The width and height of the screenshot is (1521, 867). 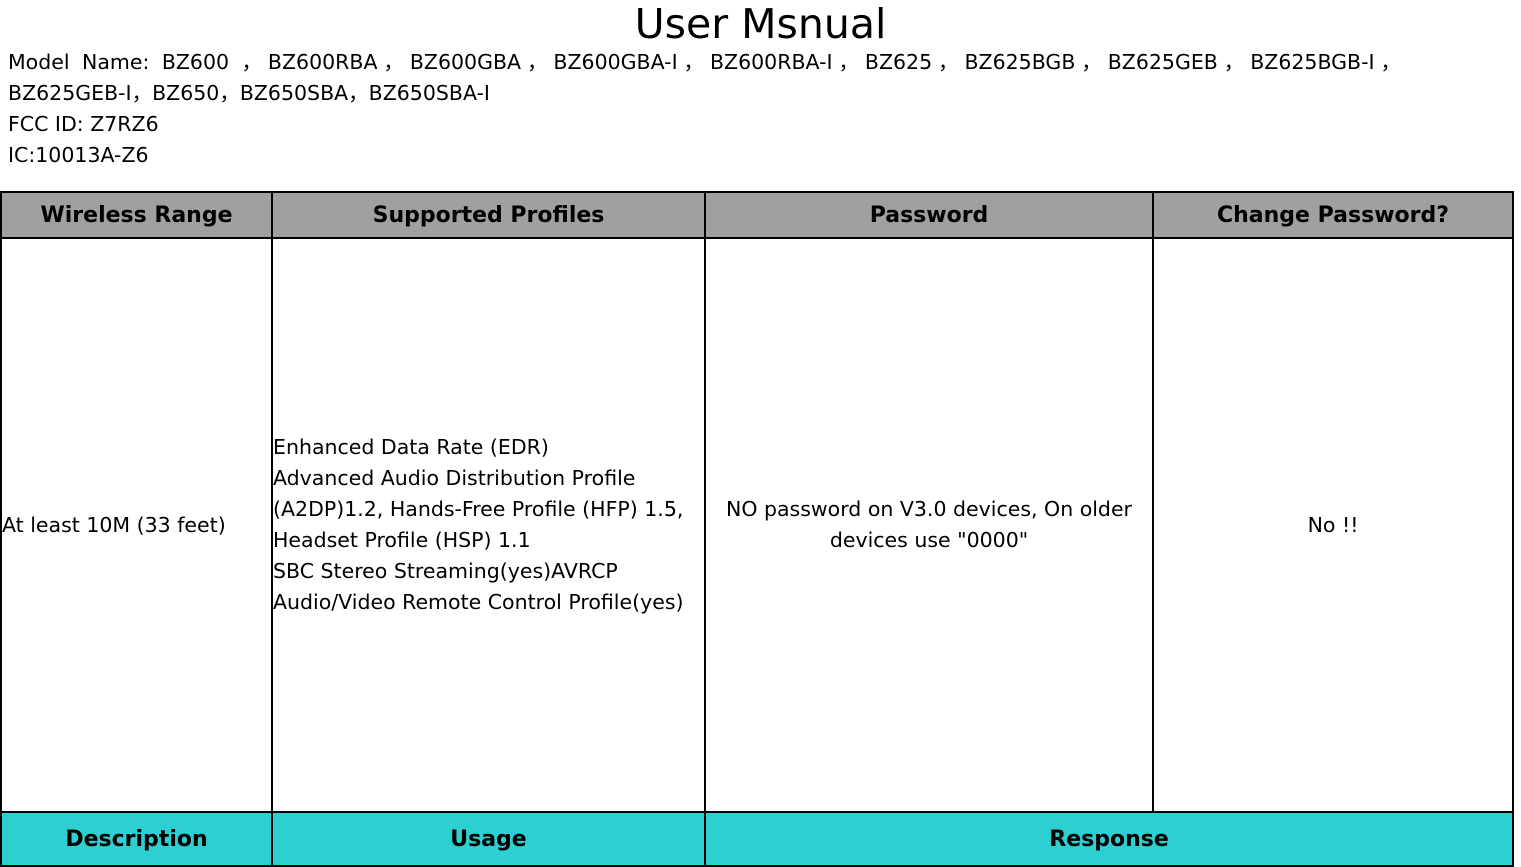 I want to click on table-footer-row: Description Usage Response, so click(x=757, y=839).